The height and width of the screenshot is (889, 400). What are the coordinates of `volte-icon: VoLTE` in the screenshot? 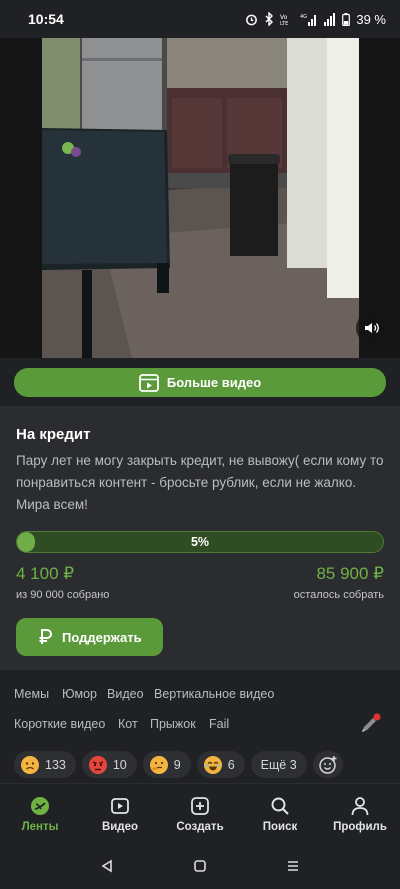 It's located at (284, 20).